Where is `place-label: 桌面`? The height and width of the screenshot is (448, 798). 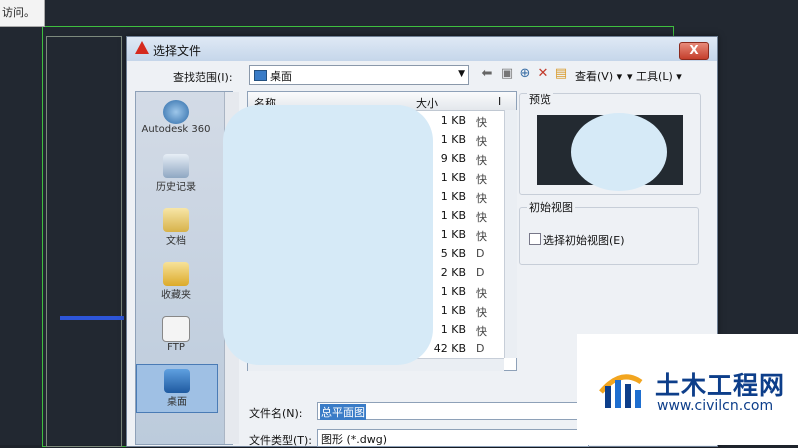
place-label: 桌面 is located at coordinates (177, 402).